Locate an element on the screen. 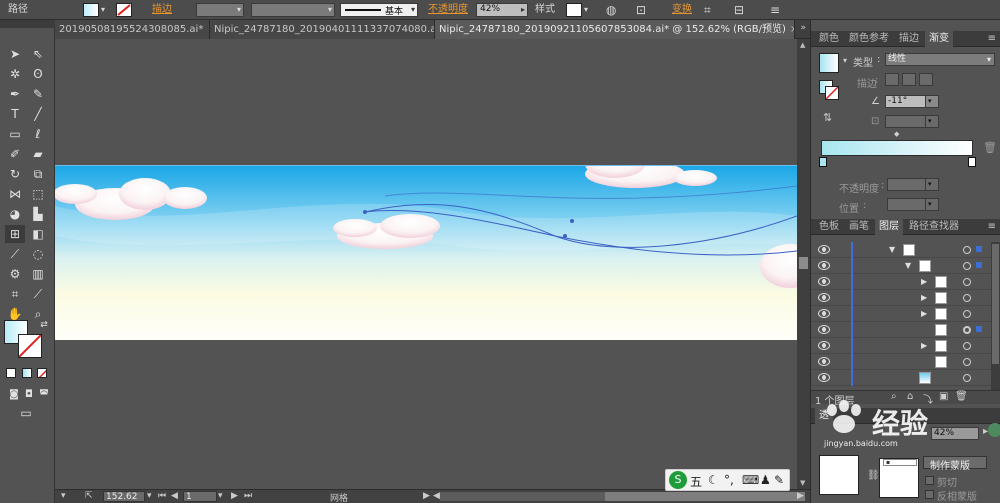 The image size is (1000, 503). width-tool-icon: ⋈ is located at coordinates (15, 194).